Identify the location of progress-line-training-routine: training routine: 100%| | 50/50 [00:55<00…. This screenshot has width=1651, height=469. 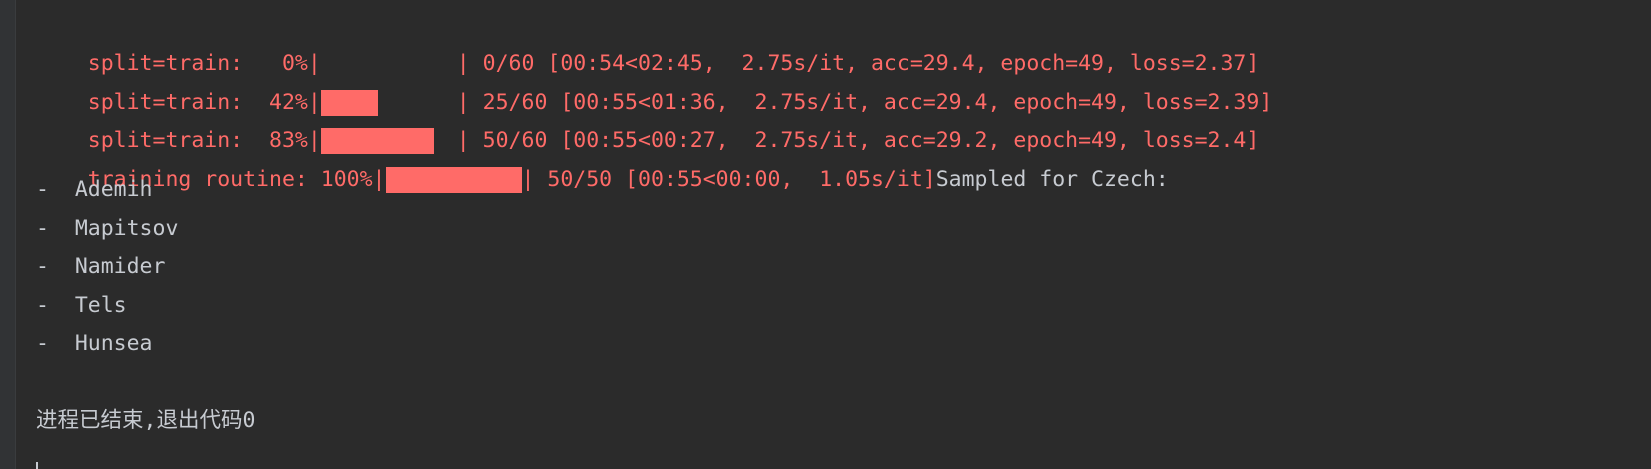
(602, 165).